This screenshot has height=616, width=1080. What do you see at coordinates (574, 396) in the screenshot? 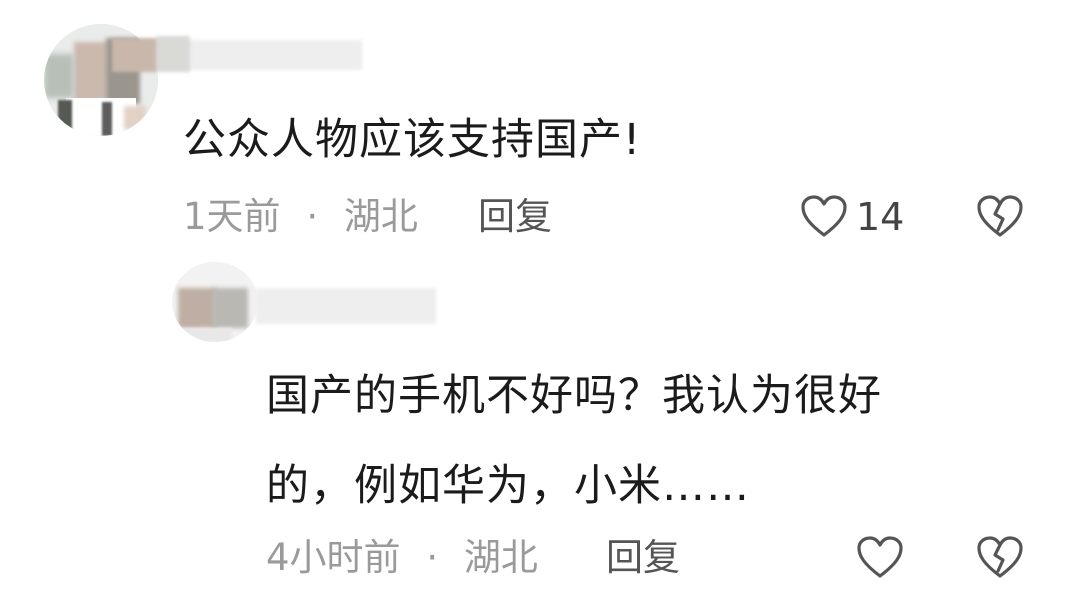
I see `reply-text-line-1: 国产的手机不好吗？我认为很好` at bounding box center [574, 396].